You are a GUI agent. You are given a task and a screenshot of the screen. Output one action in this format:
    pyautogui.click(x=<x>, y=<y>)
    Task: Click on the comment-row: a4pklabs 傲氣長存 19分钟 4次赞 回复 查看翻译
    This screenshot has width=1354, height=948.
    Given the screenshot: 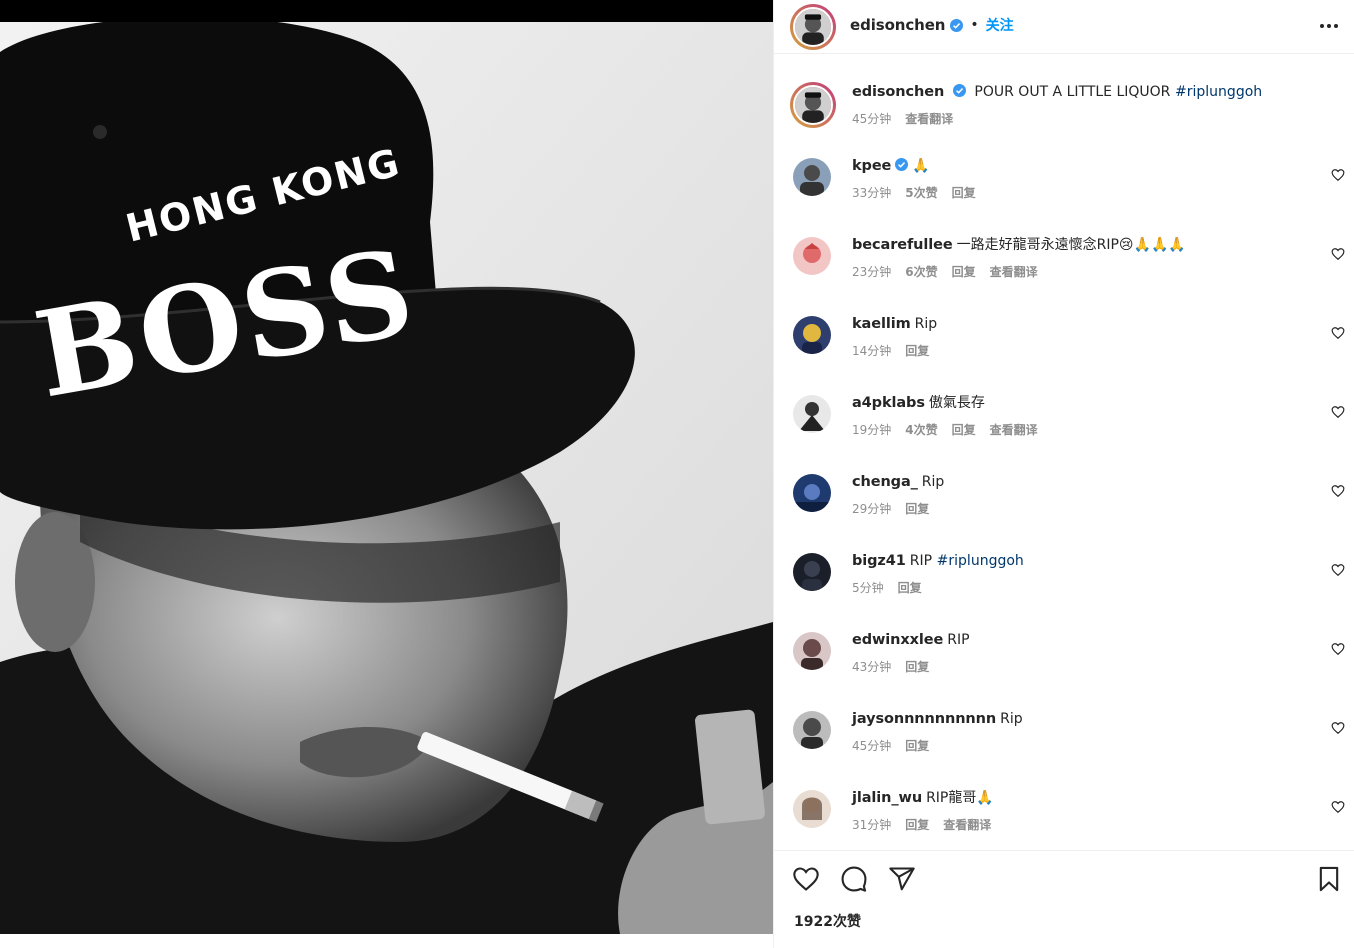 What is the action you would take?
    pyautogui.click(x=1064, y=429)
    